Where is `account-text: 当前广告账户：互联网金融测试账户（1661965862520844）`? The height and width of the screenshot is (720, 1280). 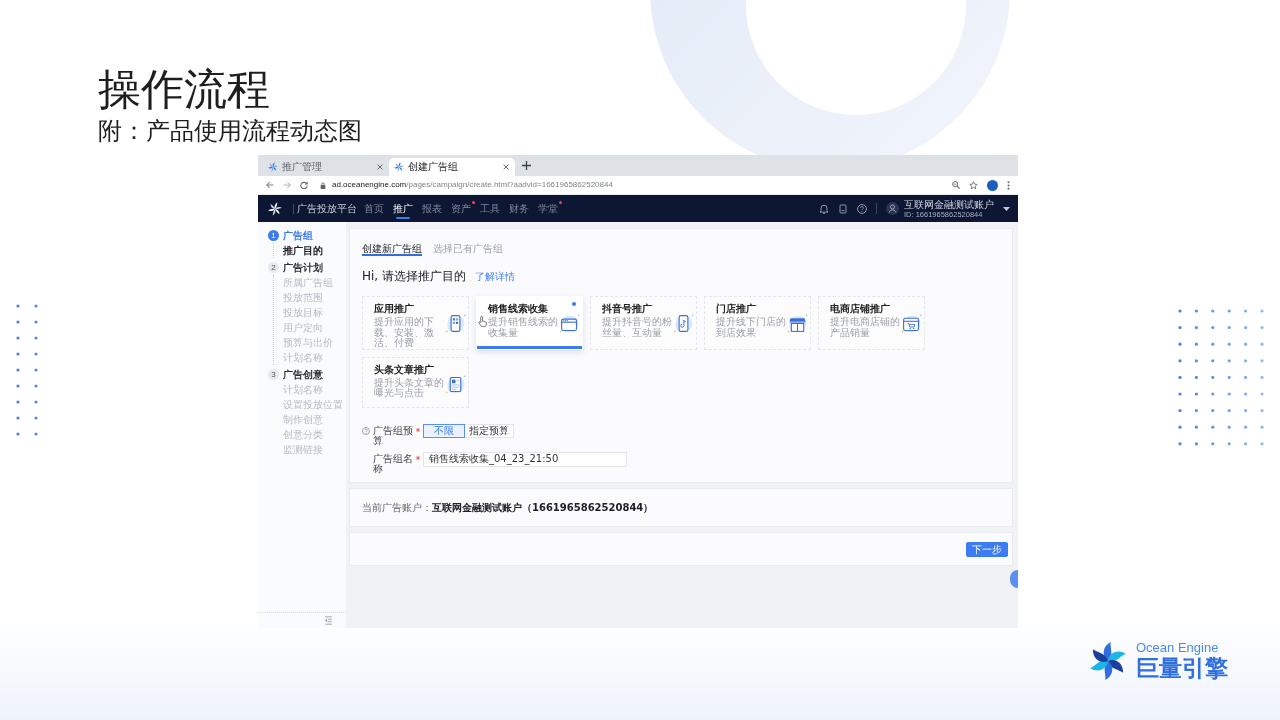
account-text: 当前广告账户：互联网金融测试账户（1661965862520844） is located at coordinates (508, 507).